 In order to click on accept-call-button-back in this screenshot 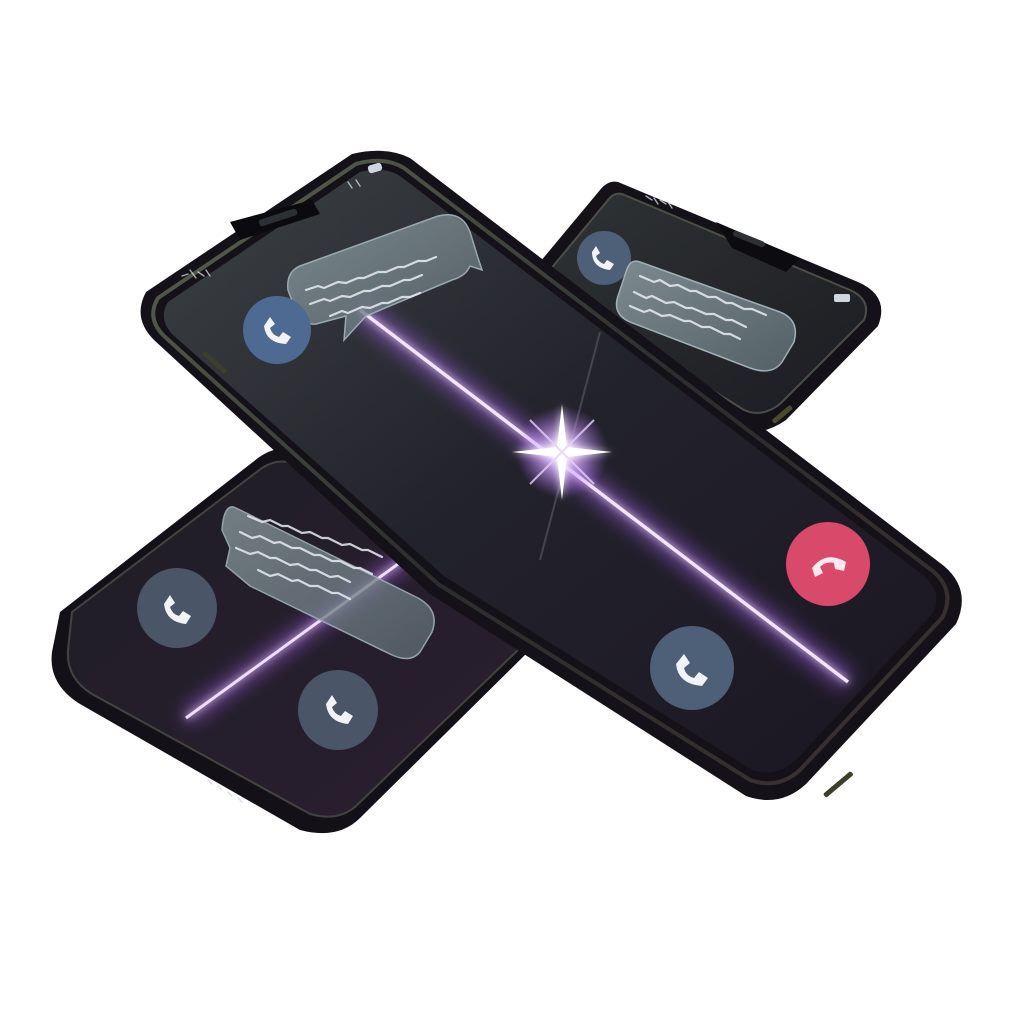, I will do `click(604, 258)`.